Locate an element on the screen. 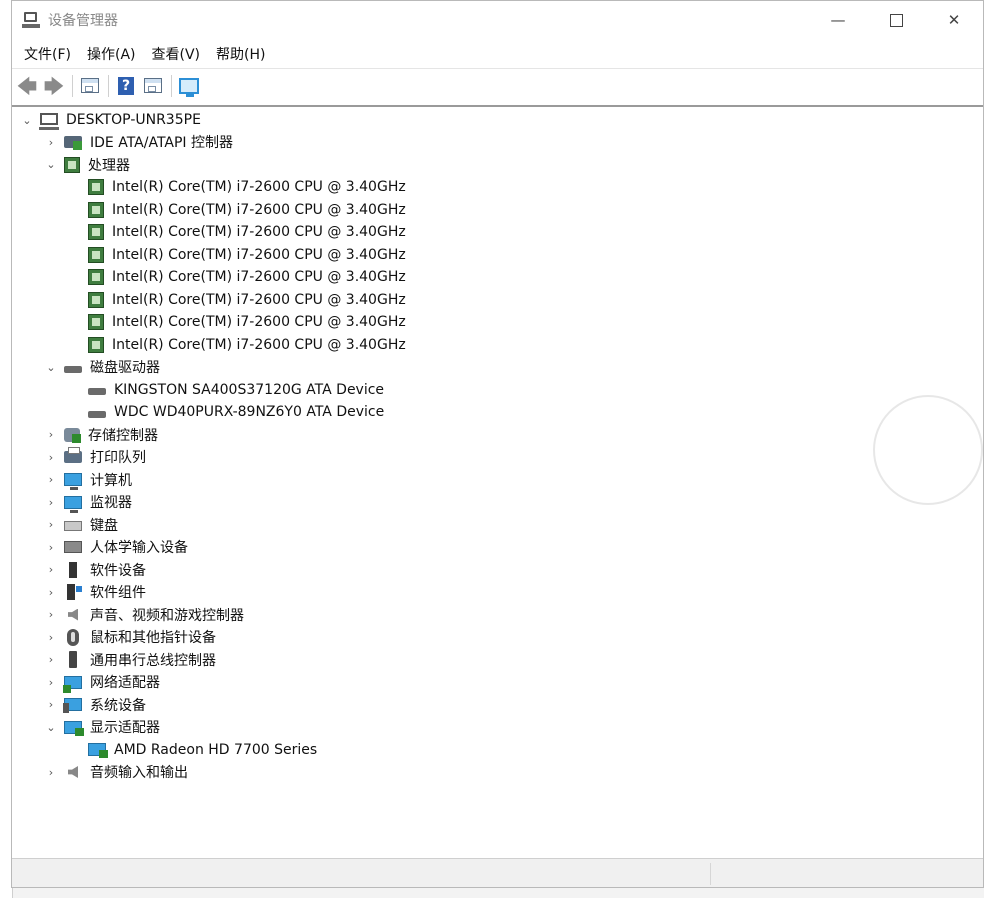 The height and width of the screenshot is (898, 994). tree-item-label: 打印队列 is located at coordinates (118, 458).